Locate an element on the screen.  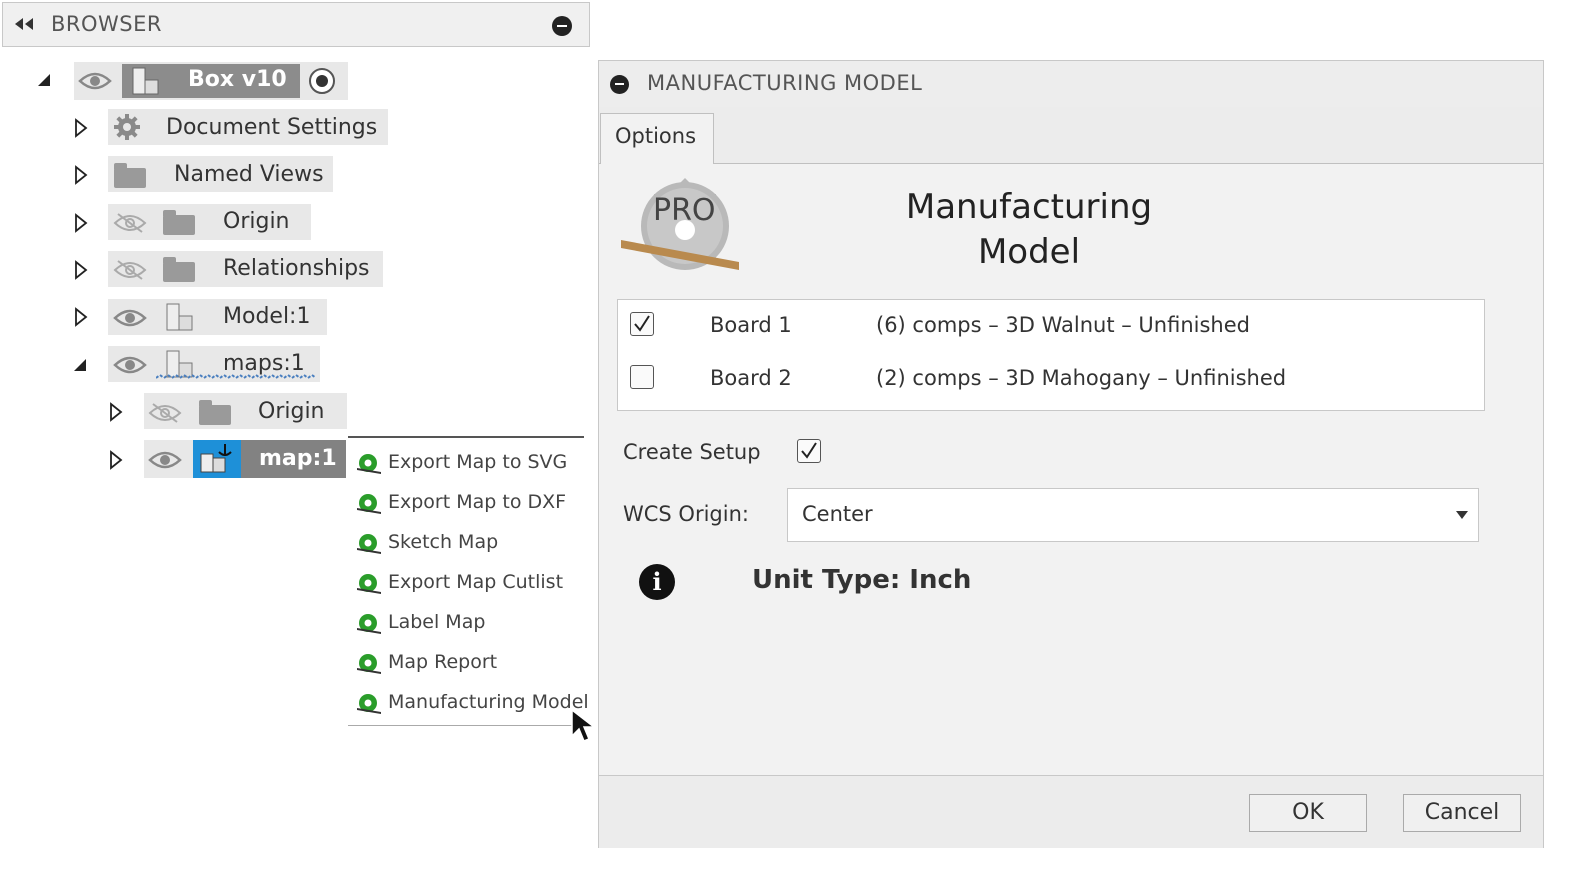
create-setup-checkbox is located at coordinates (809, 451).